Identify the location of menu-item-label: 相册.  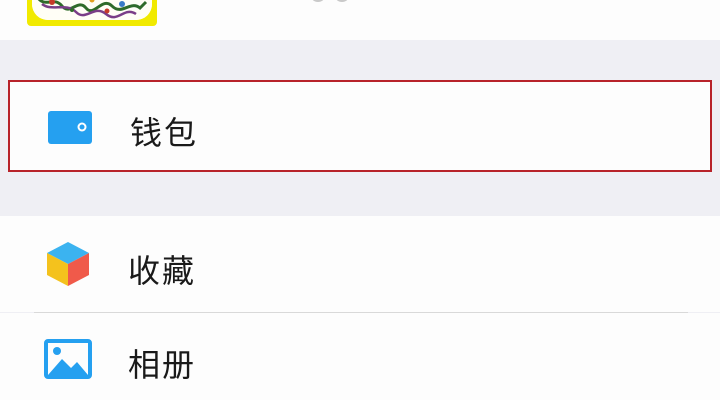
(162, 365).